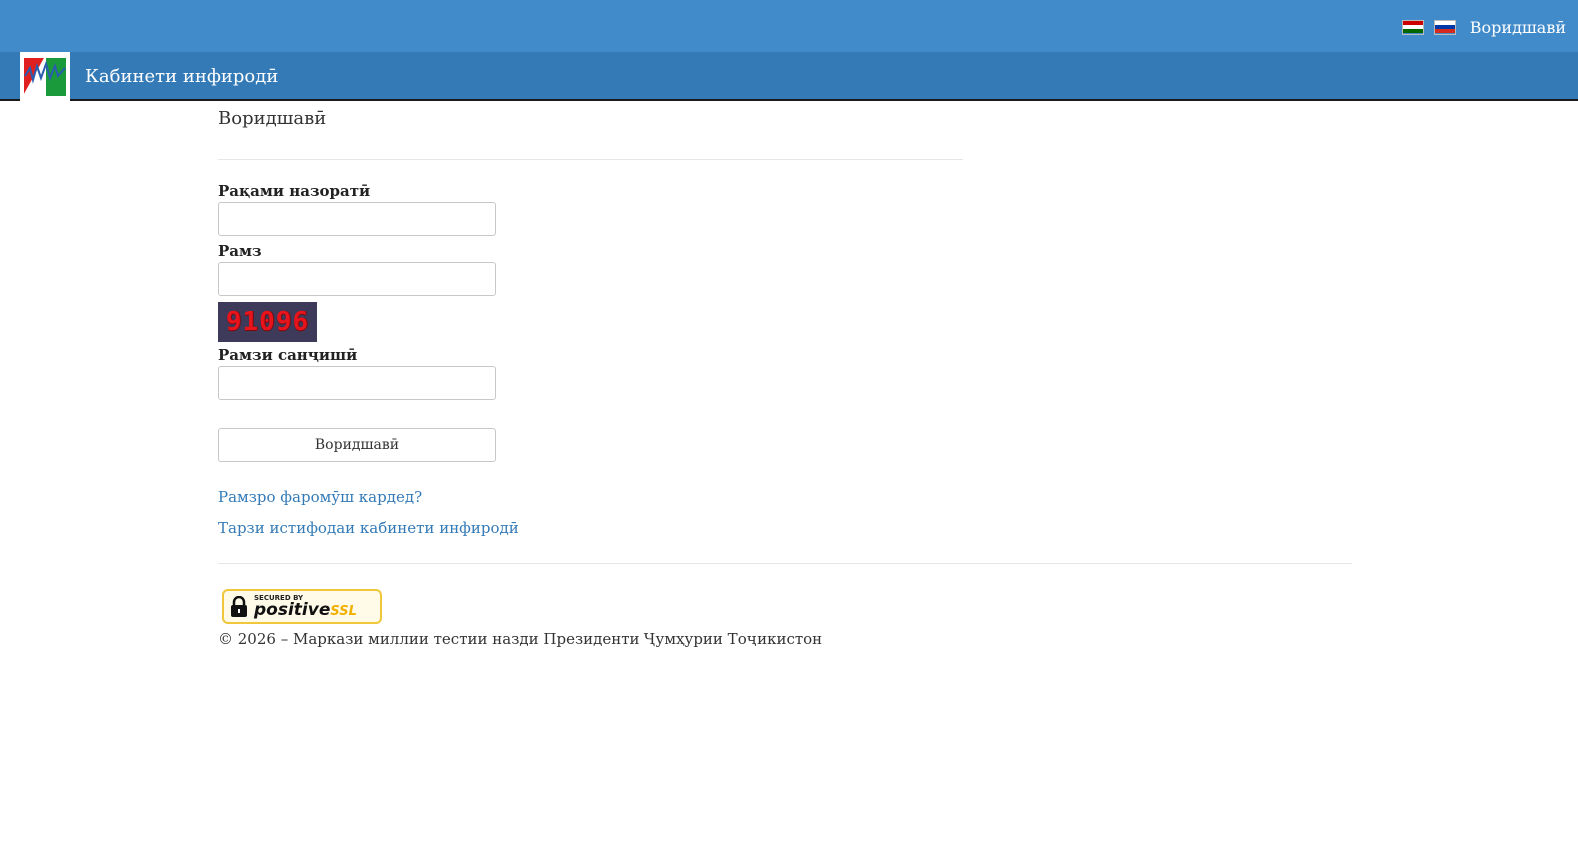 The width and height of the screenshot is (1578, 850). I want to click on logo-icon, so click(45, 76).